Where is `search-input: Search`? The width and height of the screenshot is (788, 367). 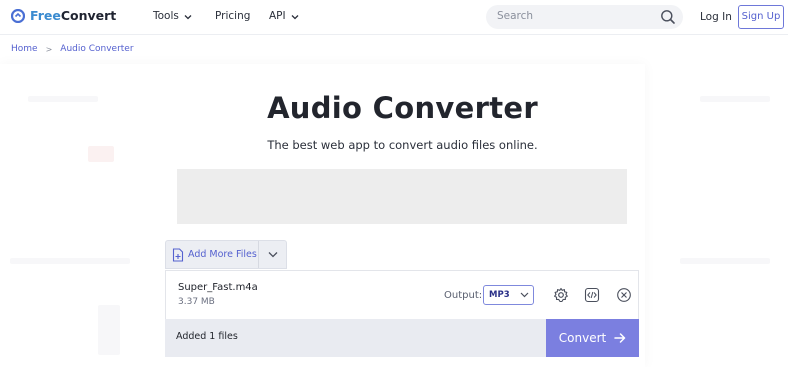 search-input: Search is located at coordinates (515, 16).